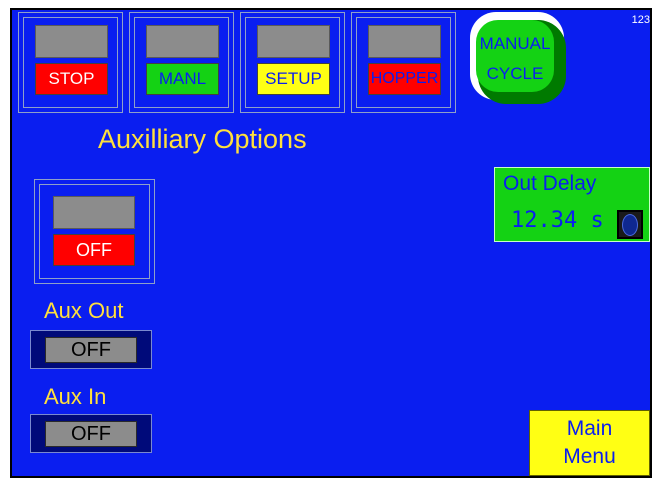 This screenshot has height=480, width=656. I want to click on manl-button: MANL, so click(181, 62).